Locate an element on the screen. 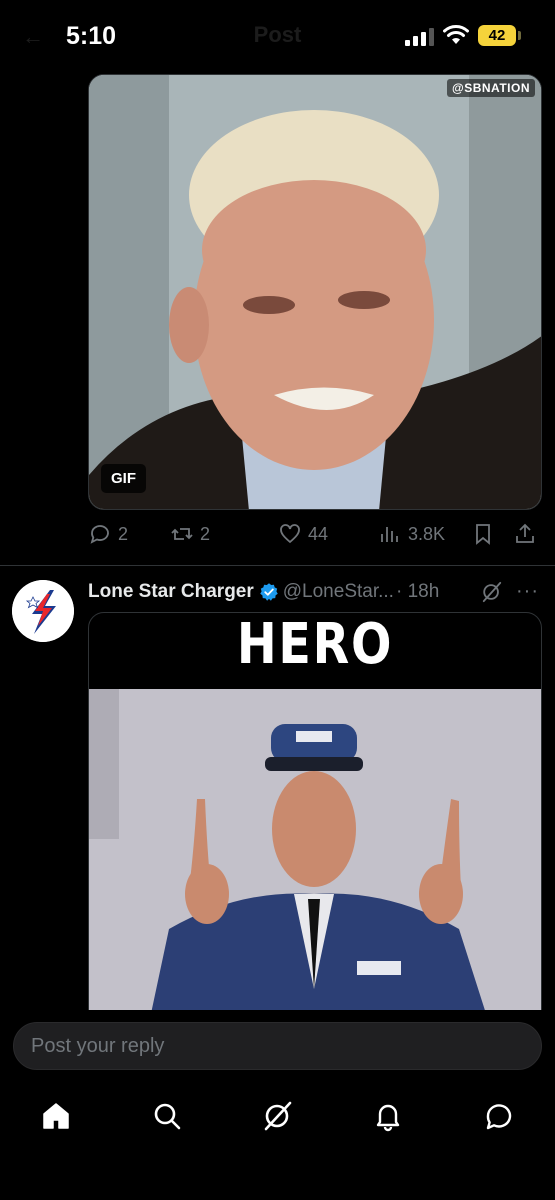 The image size is (555, 1200). reply-action: 2 is located at coordinates (108, 534).